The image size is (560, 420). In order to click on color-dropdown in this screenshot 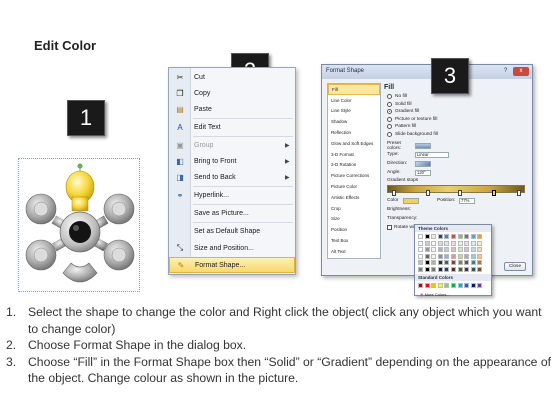, I will do `click(411, 200)`.